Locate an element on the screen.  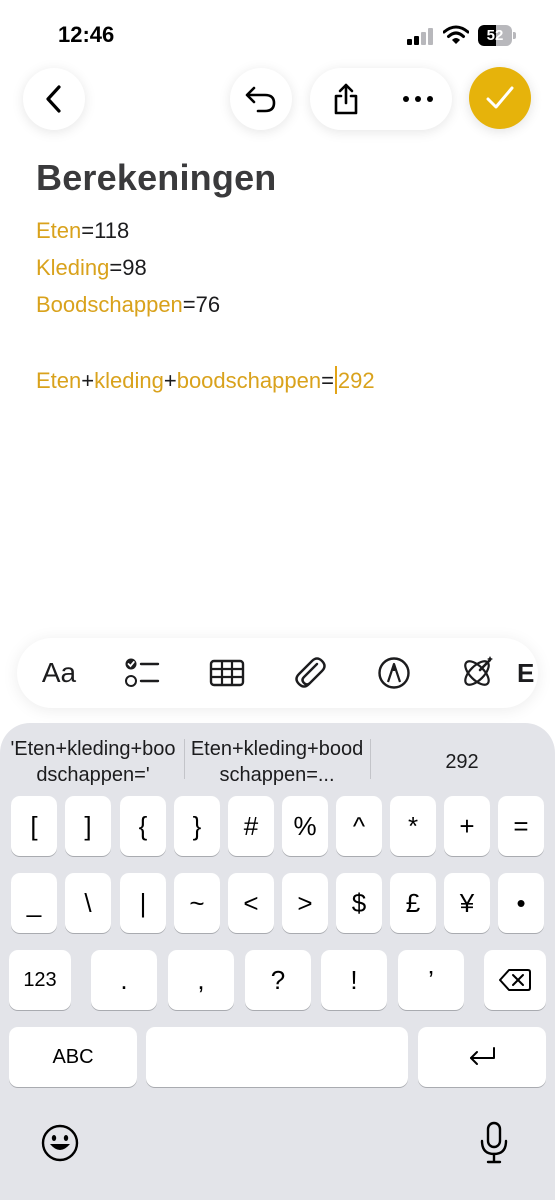
wifi-icon is located at coordinates (456, 35).